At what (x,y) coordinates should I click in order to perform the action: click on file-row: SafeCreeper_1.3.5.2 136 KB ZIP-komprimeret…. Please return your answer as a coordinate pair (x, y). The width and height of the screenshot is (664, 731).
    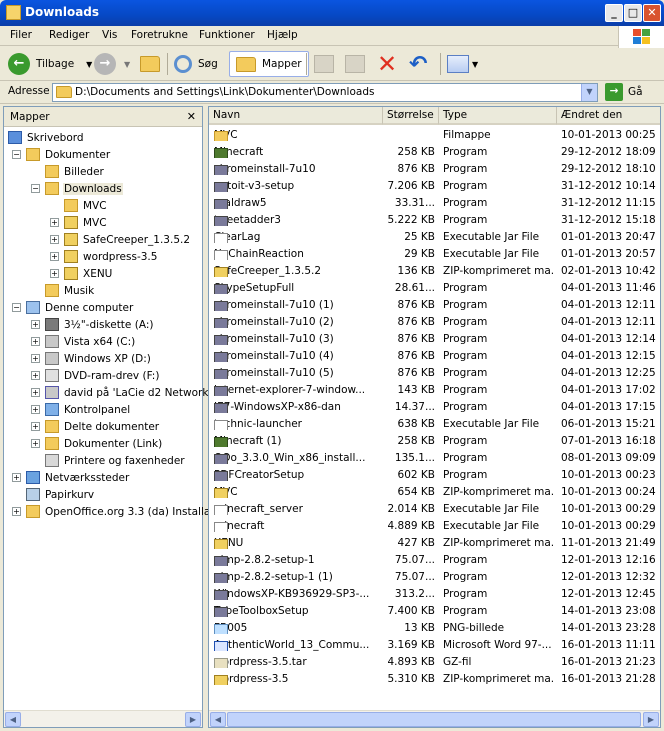
    Looking at the image, I should click on (434, 271).